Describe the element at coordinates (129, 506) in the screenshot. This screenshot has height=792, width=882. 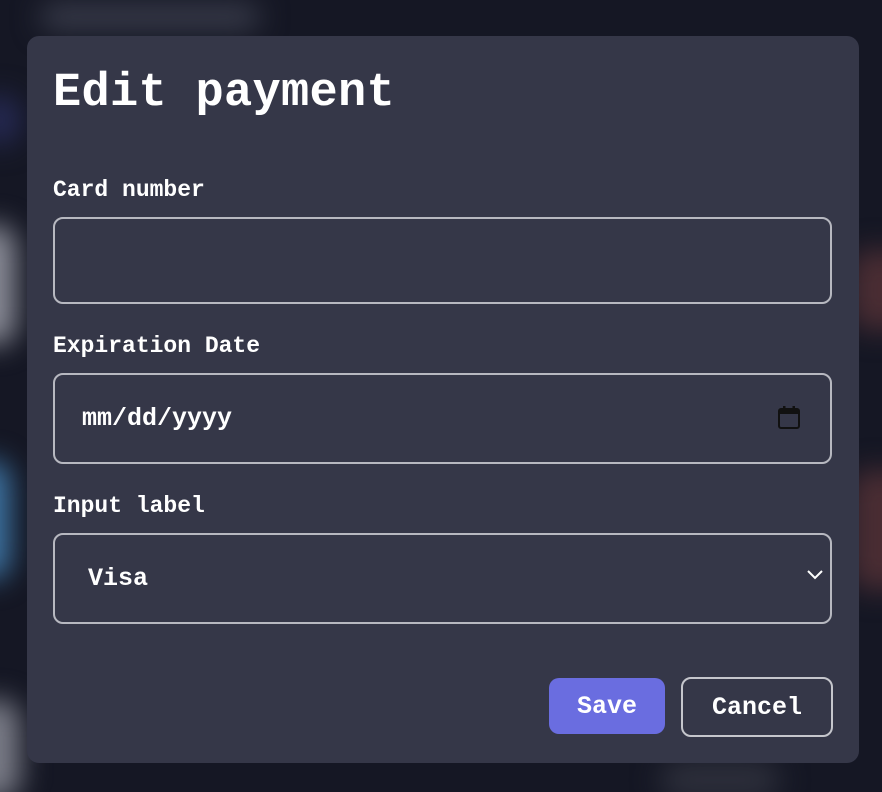
I see `card-type-label: Input label` at that location.